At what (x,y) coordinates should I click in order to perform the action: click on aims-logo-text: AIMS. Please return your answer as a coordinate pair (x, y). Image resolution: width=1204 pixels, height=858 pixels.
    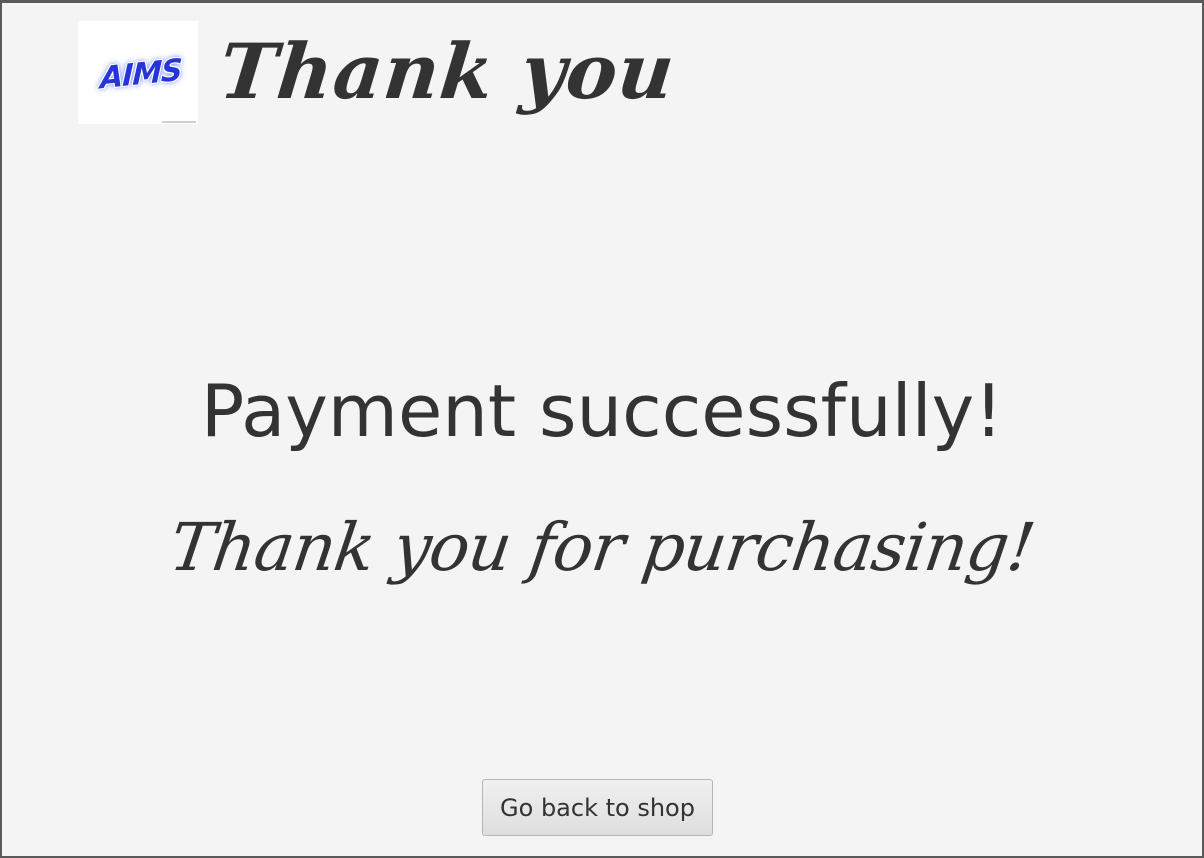
    Looking at the image, I should click on (141, 74).